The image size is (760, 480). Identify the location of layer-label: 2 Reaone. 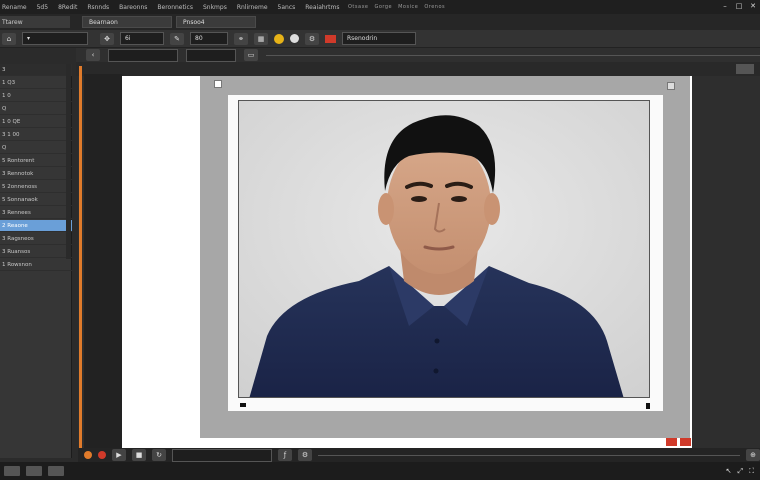
(15, 225).